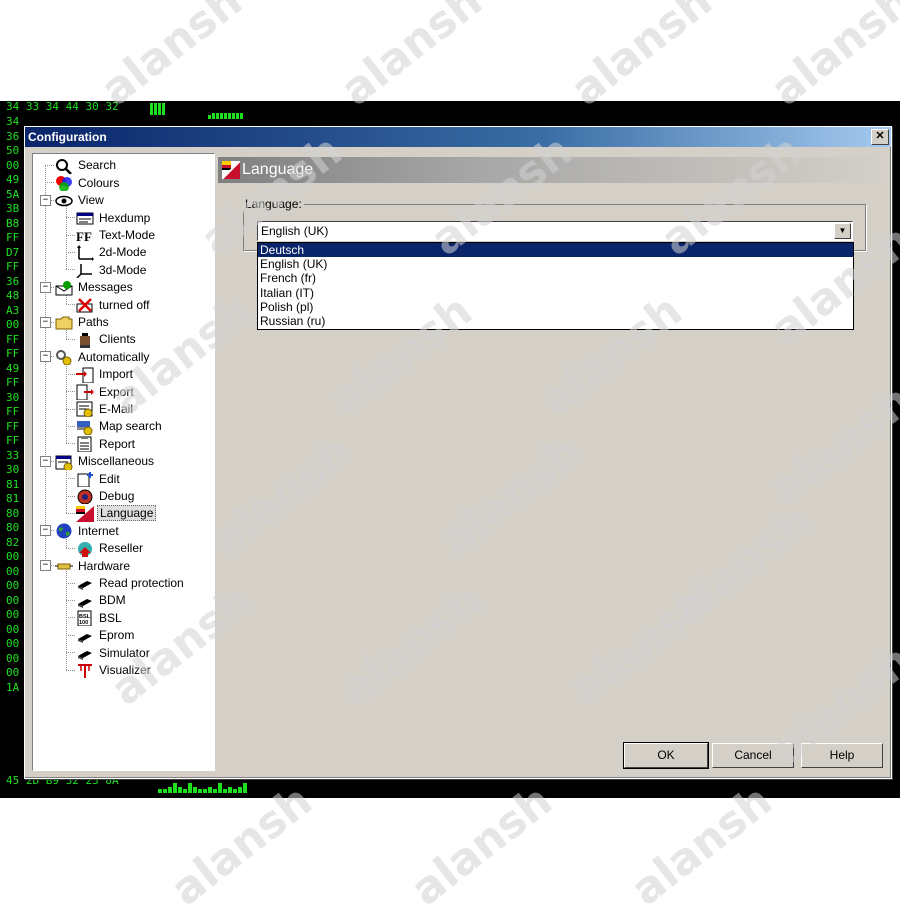 This screenshot has height=916, width=900. What do you see at coordinates (86, 166) in the screenshot?
I see `tree-item-search: Search` at bounding box center [86, 166].